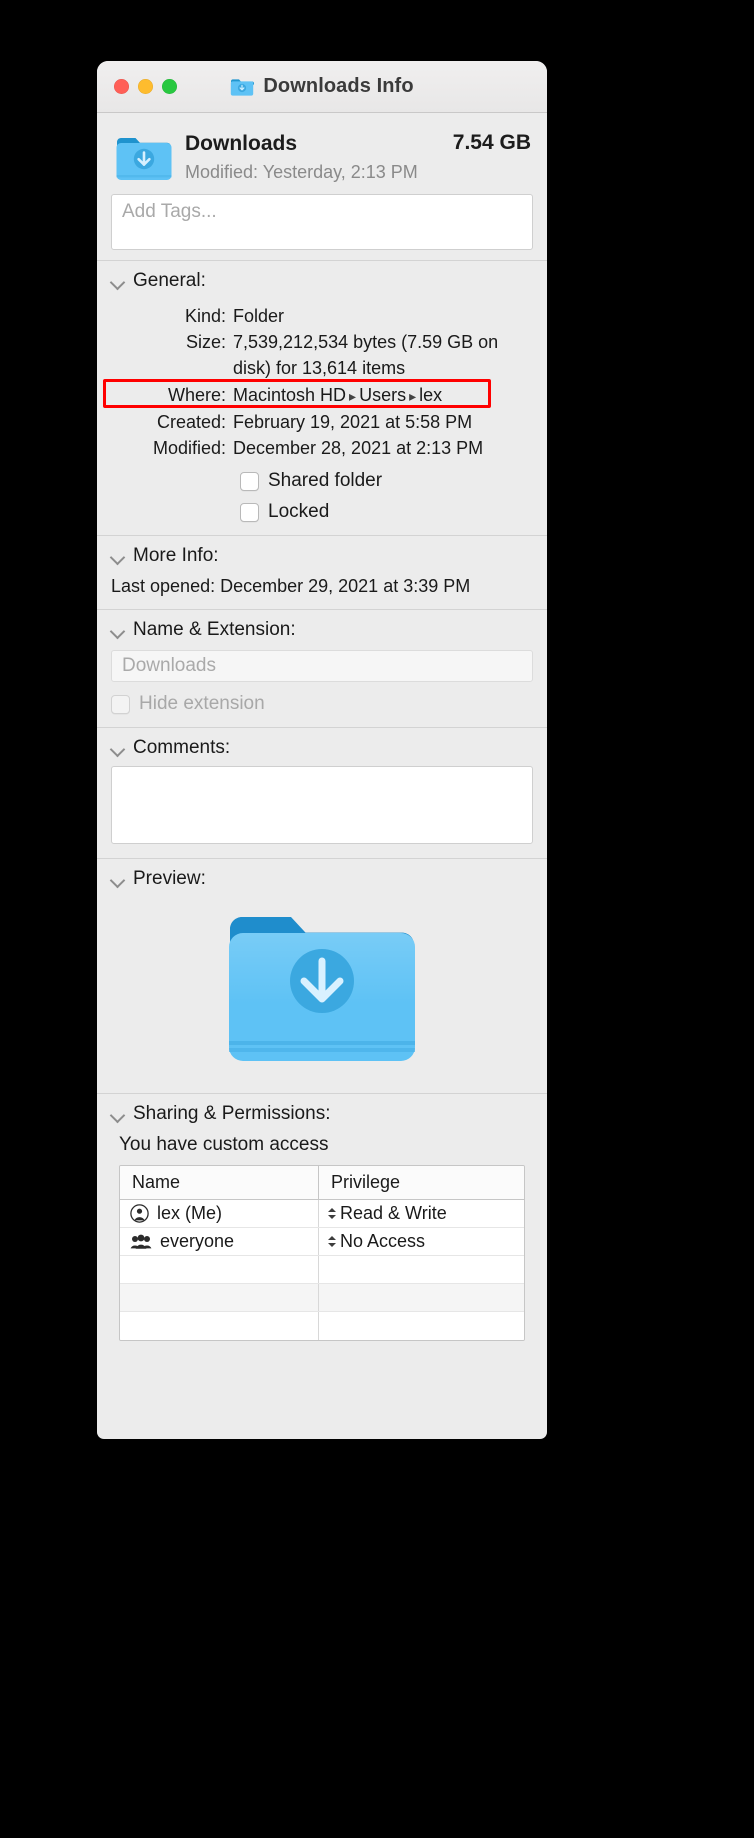  Describe the element at coordinates (322, 280) in the screenshot. I see `section-general-header: General:` at that location.